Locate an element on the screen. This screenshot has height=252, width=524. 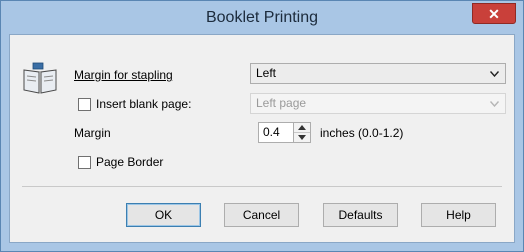
margin-for-stapling-label: Margin for stapling is located at coordinates (123, 75).